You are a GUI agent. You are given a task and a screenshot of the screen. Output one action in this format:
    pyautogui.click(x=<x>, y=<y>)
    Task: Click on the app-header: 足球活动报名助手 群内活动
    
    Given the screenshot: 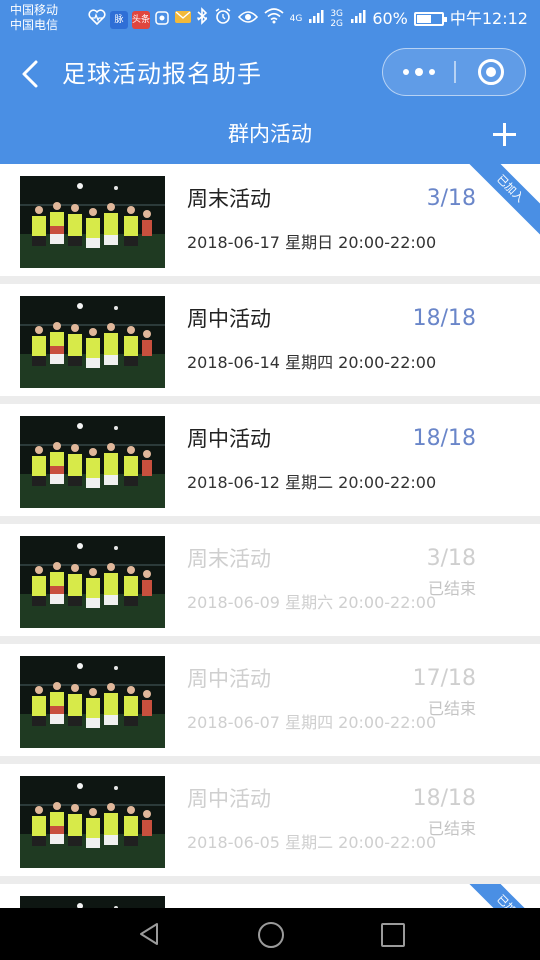 What is the action you would take?
    pyautogui.click(x=270, y=100)
    